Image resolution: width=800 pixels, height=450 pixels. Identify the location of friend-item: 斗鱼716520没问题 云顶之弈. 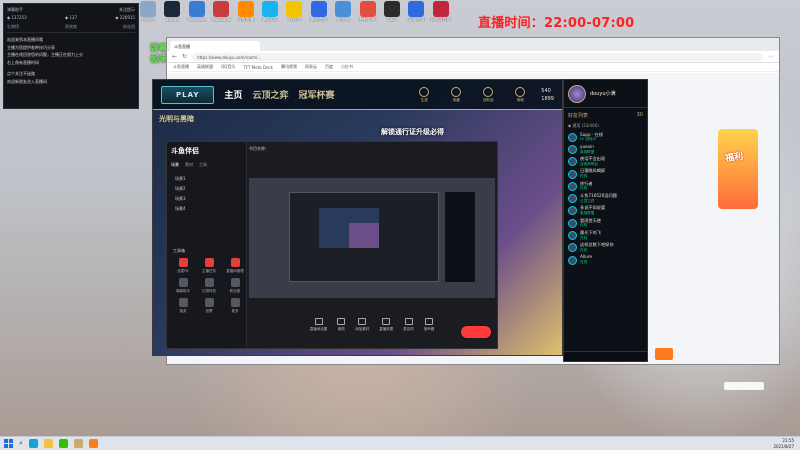
(605, 198).